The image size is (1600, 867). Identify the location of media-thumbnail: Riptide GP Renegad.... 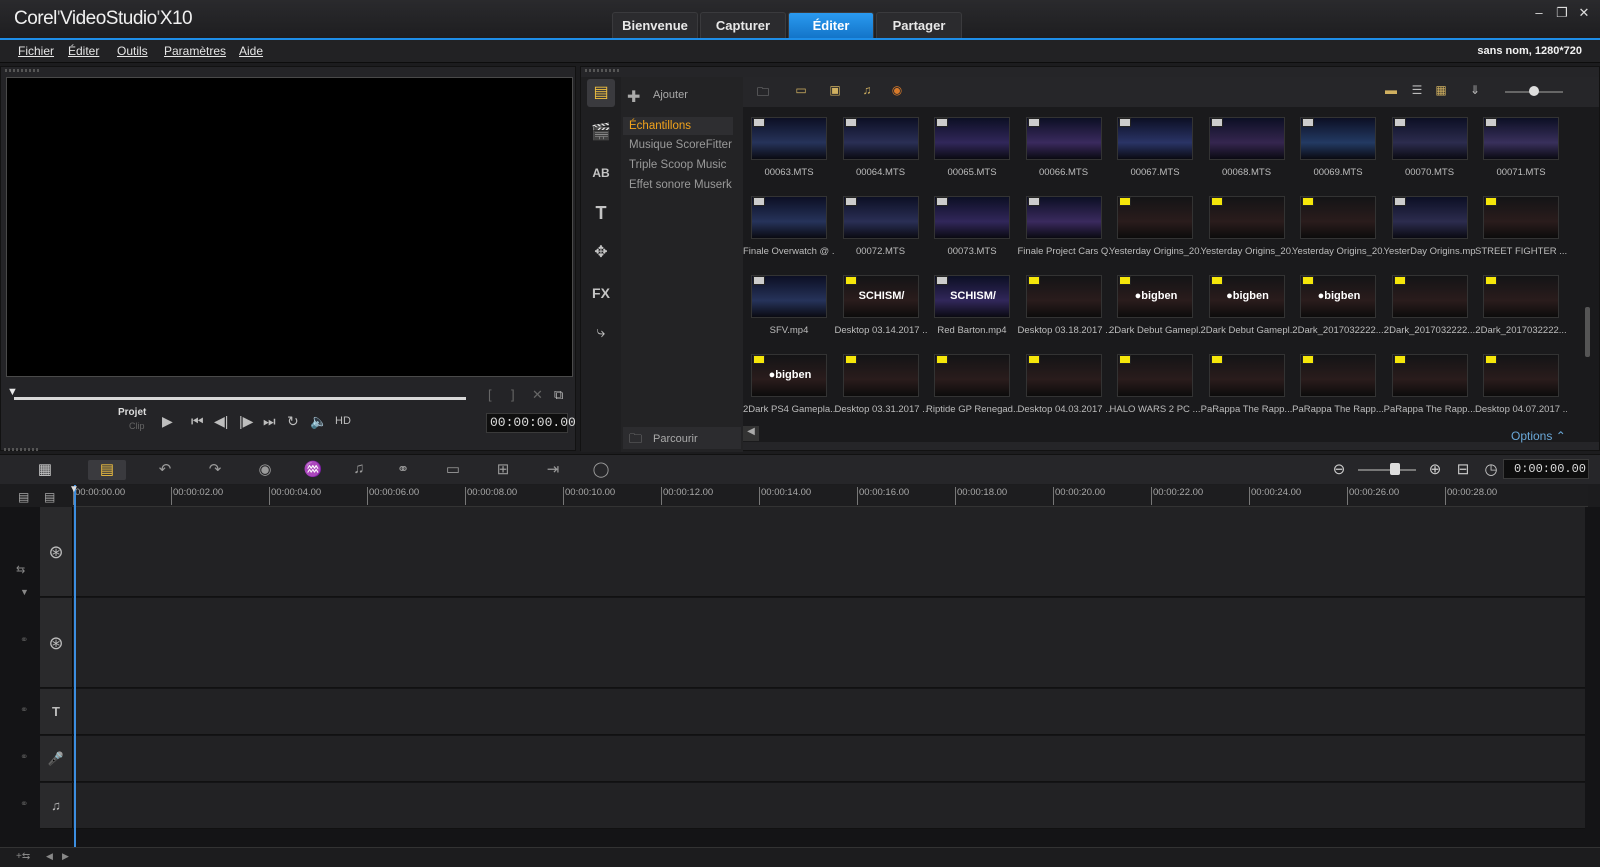
(972, 386).